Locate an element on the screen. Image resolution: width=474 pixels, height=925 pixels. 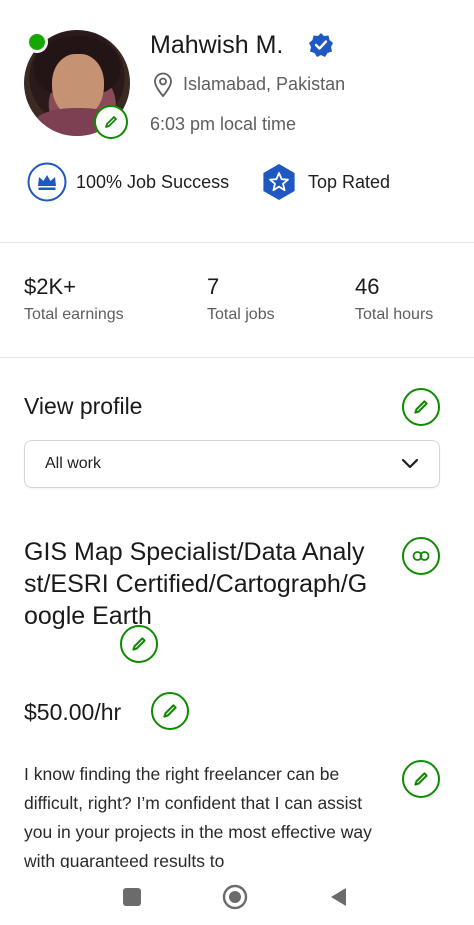
stat-earnings-value: $2K+ is located at coordinates (50, 286).